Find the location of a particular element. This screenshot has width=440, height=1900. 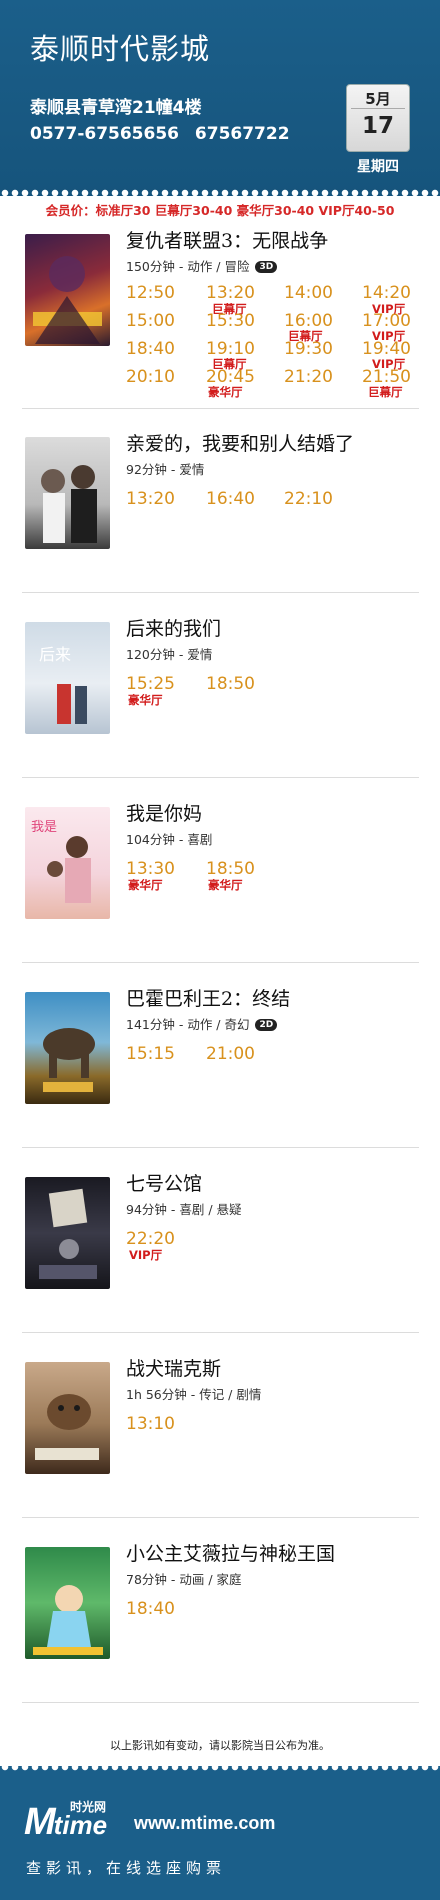

logo-letter: M is located at coordinates (40, 1822).